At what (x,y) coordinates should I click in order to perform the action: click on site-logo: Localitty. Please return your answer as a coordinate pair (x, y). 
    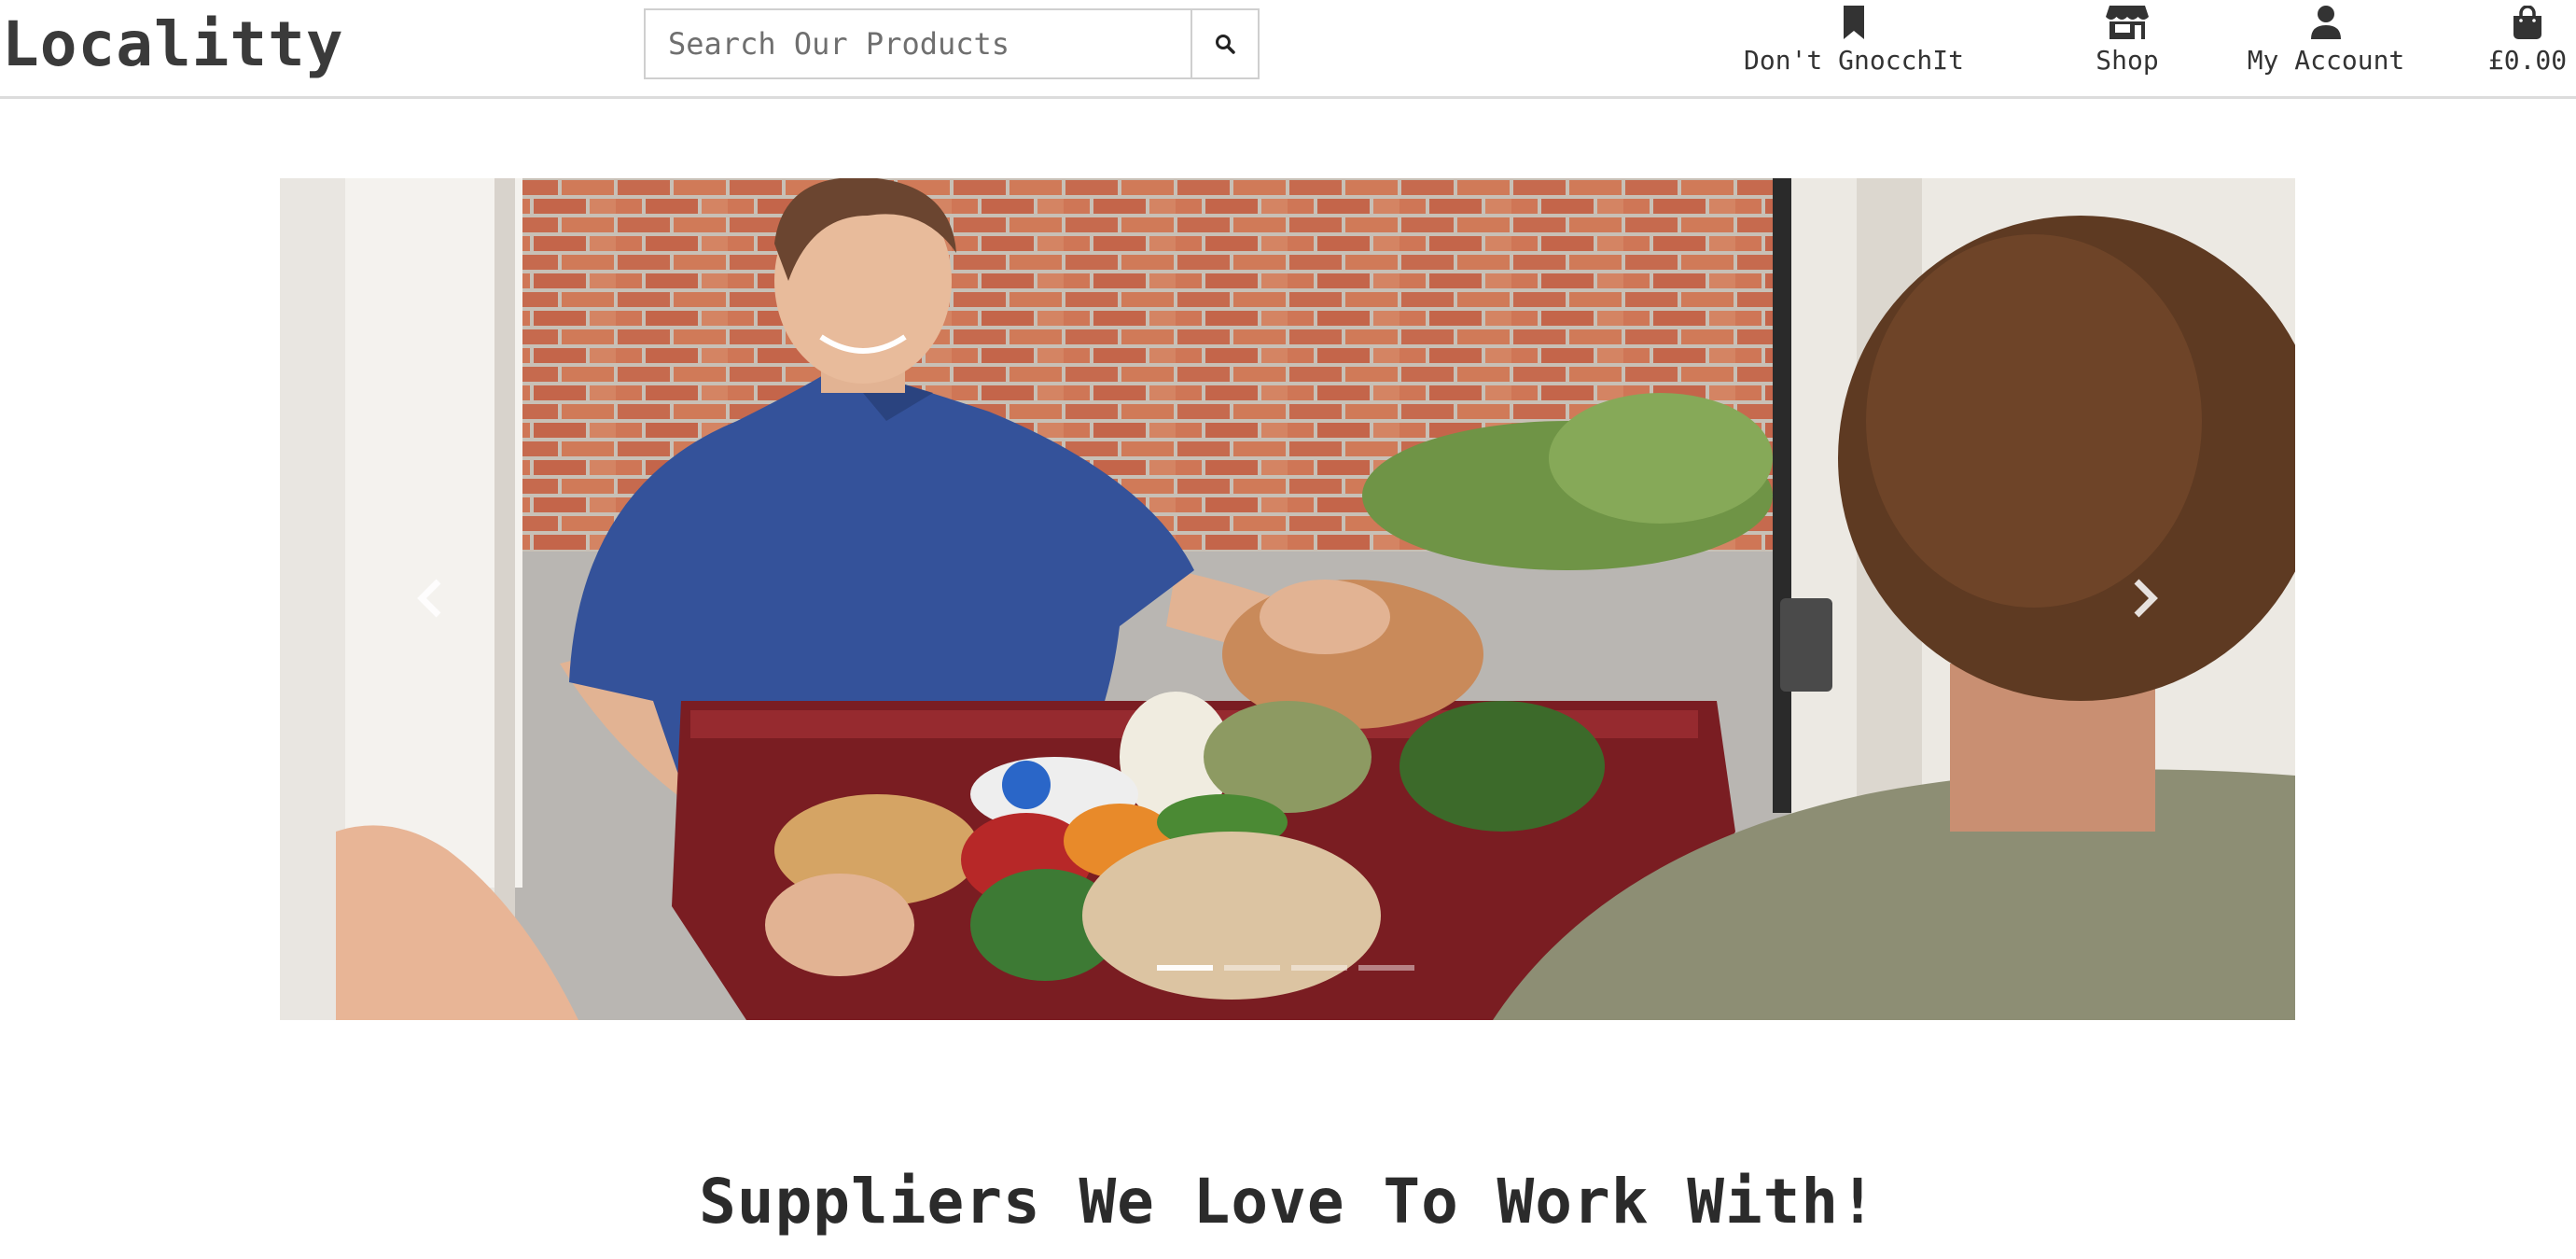
    Looking at the image, I should click on (173, 44).